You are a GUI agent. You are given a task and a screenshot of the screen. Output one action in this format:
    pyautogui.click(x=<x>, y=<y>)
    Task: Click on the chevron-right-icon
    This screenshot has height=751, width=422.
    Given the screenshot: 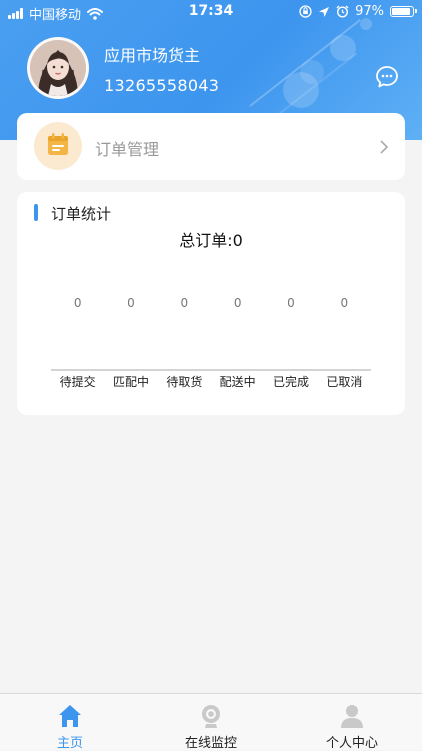 What is the action you would take?
    pyautogui.click(x=384, y=147)
    